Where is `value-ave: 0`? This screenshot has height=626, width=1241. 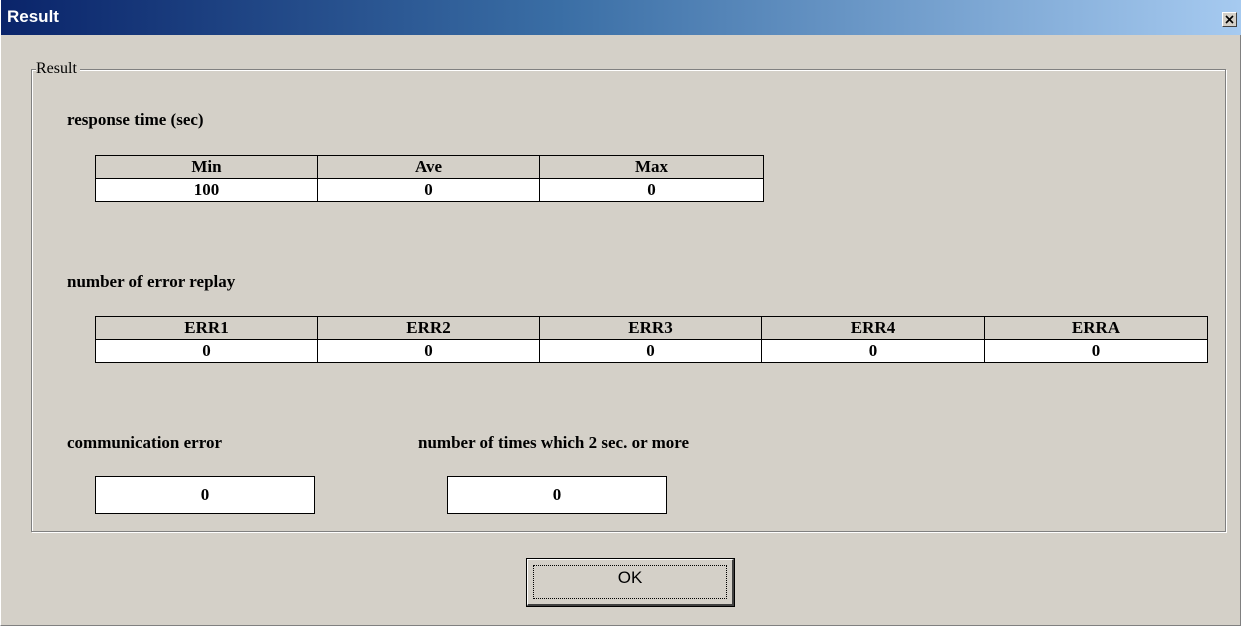 value-ave: 0 is located at coordinates (428, 190).